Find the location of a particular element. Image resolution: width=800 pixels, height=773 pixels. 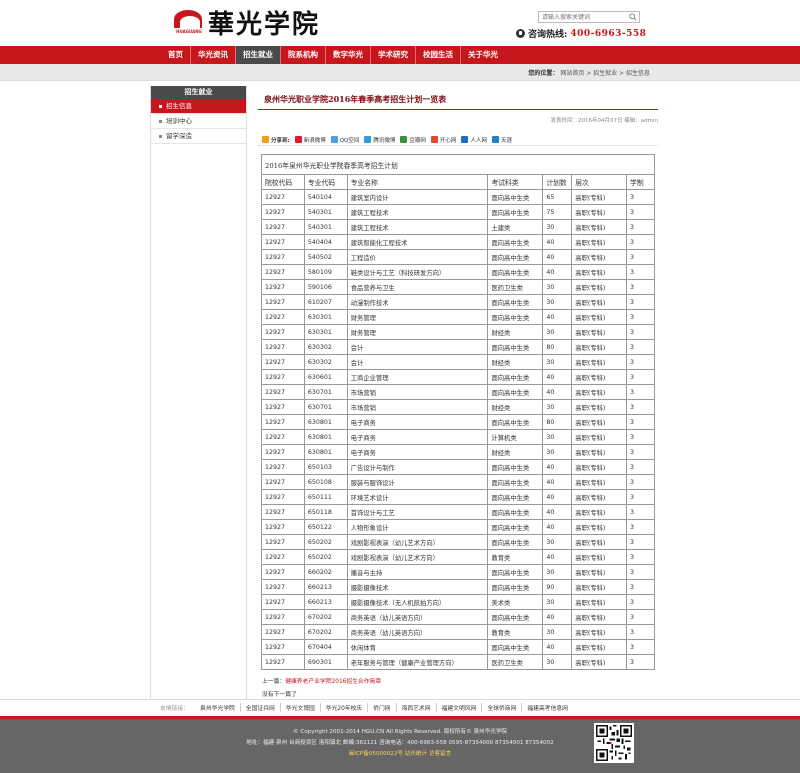

share-item: 豆瓣网 is located at coordinates (413, 140).